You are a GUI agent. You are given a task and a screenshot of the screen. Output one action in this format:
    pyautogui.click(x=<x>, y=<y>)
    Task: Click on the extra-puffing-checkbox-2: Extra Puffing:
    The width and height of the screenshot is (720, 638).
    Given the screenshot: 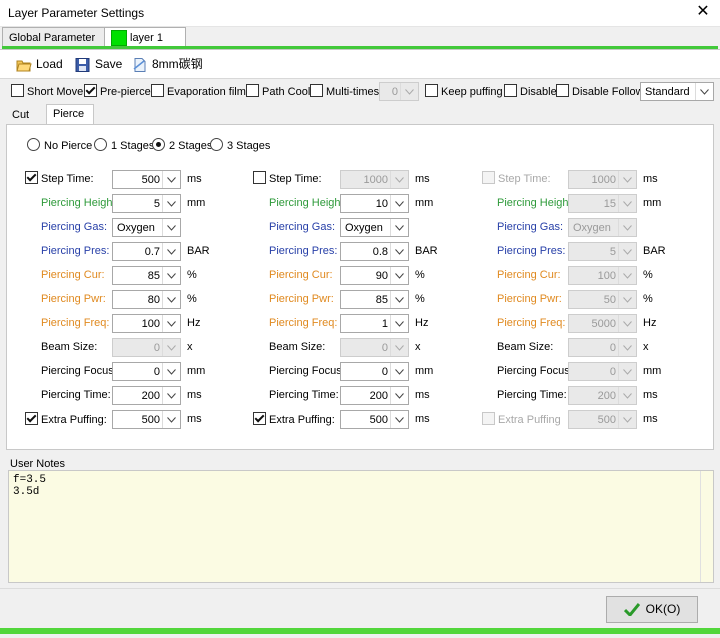 What is the action you would take?
    pyautogui.click(x=294, y=420)
    